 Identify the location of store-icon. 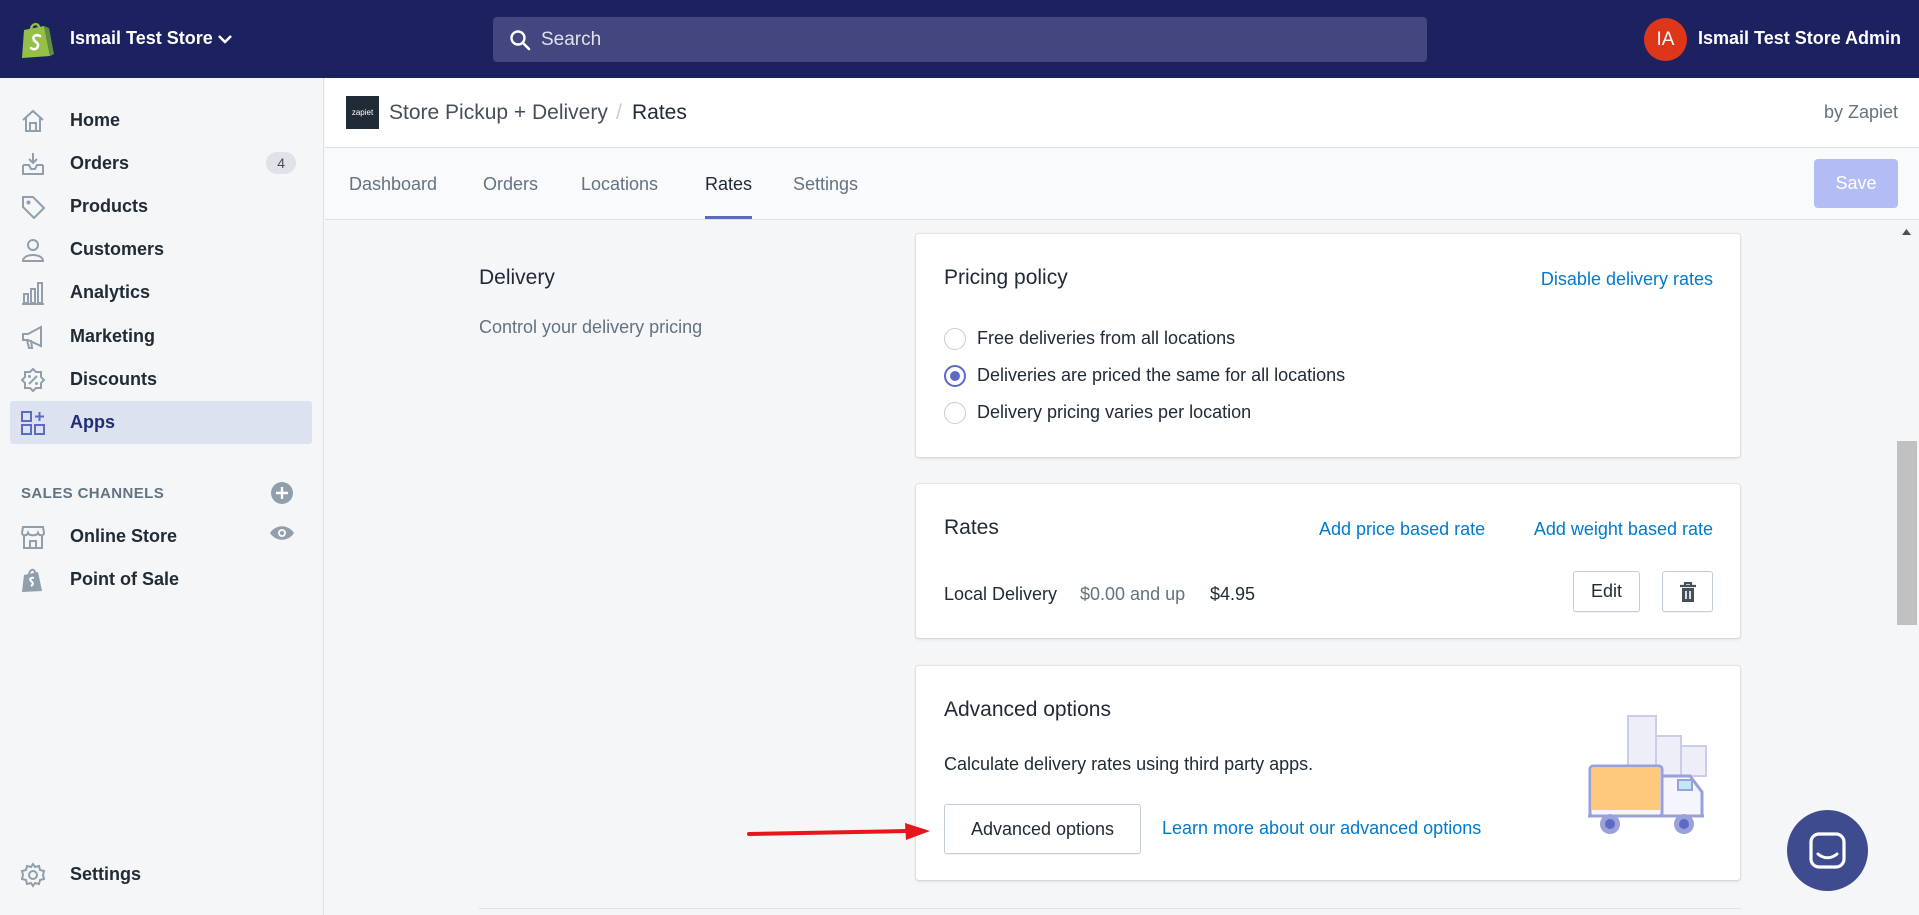
(33, 537).